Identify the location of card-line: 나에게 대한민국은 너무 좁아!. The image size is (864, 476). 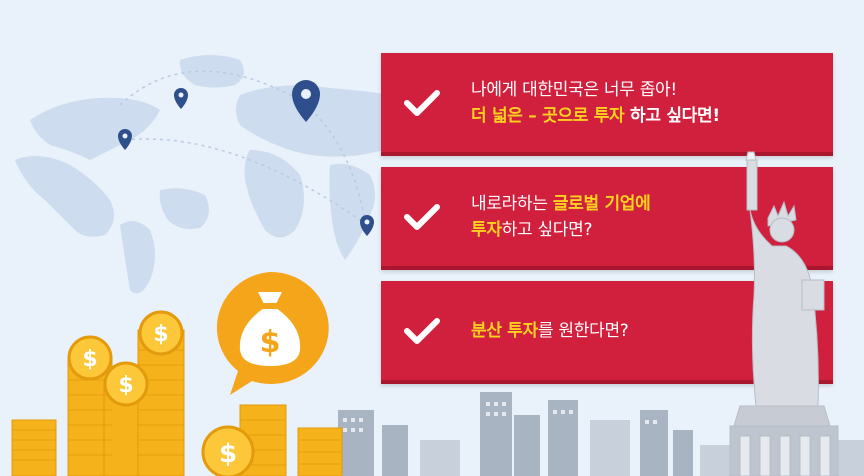
(574, 89).